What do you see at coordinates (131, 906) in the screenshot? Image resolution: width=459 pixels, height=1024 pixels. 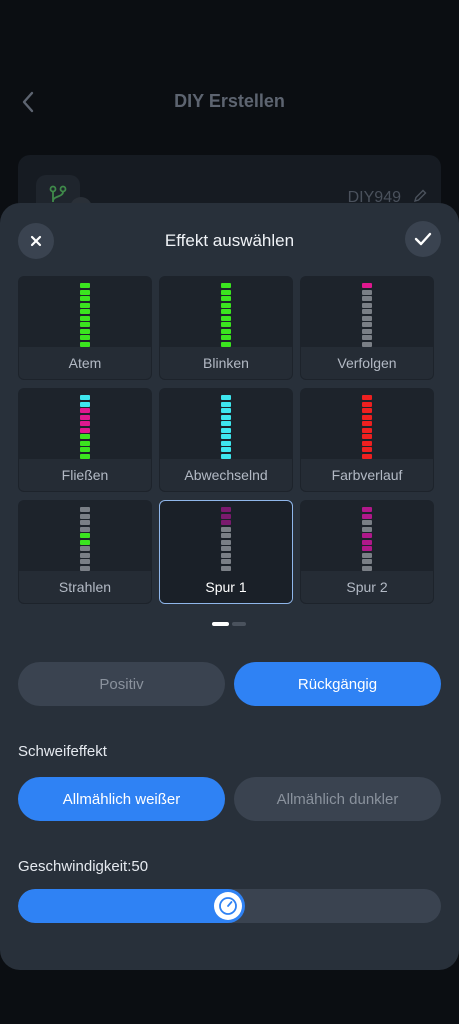 I see `speed-slider-fill` at bounding box center [131, 906].